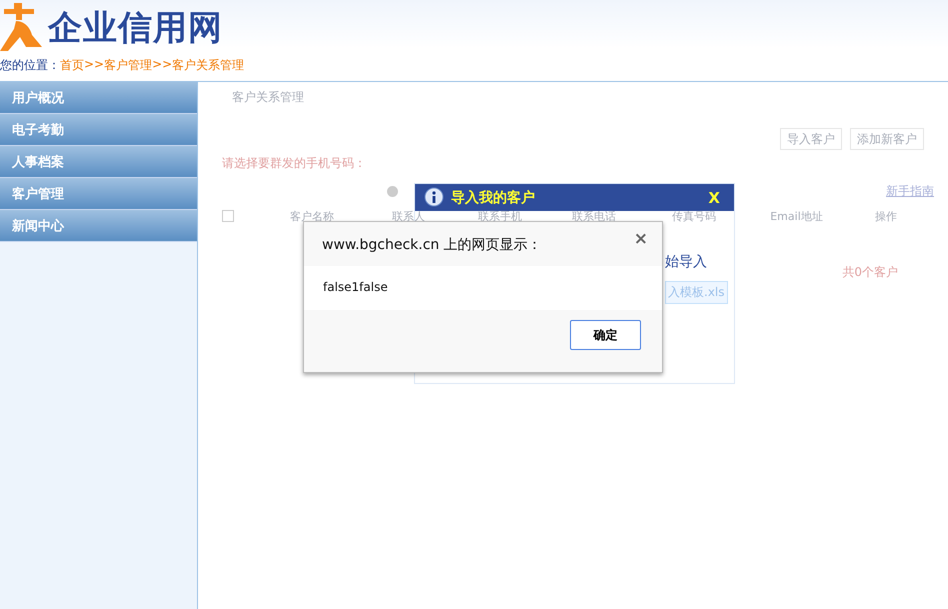 Image resolution: width=948 pixels, height=609 pixels. I want to click on breadcrumb-link: 客户关系管理, so click(208, 65).